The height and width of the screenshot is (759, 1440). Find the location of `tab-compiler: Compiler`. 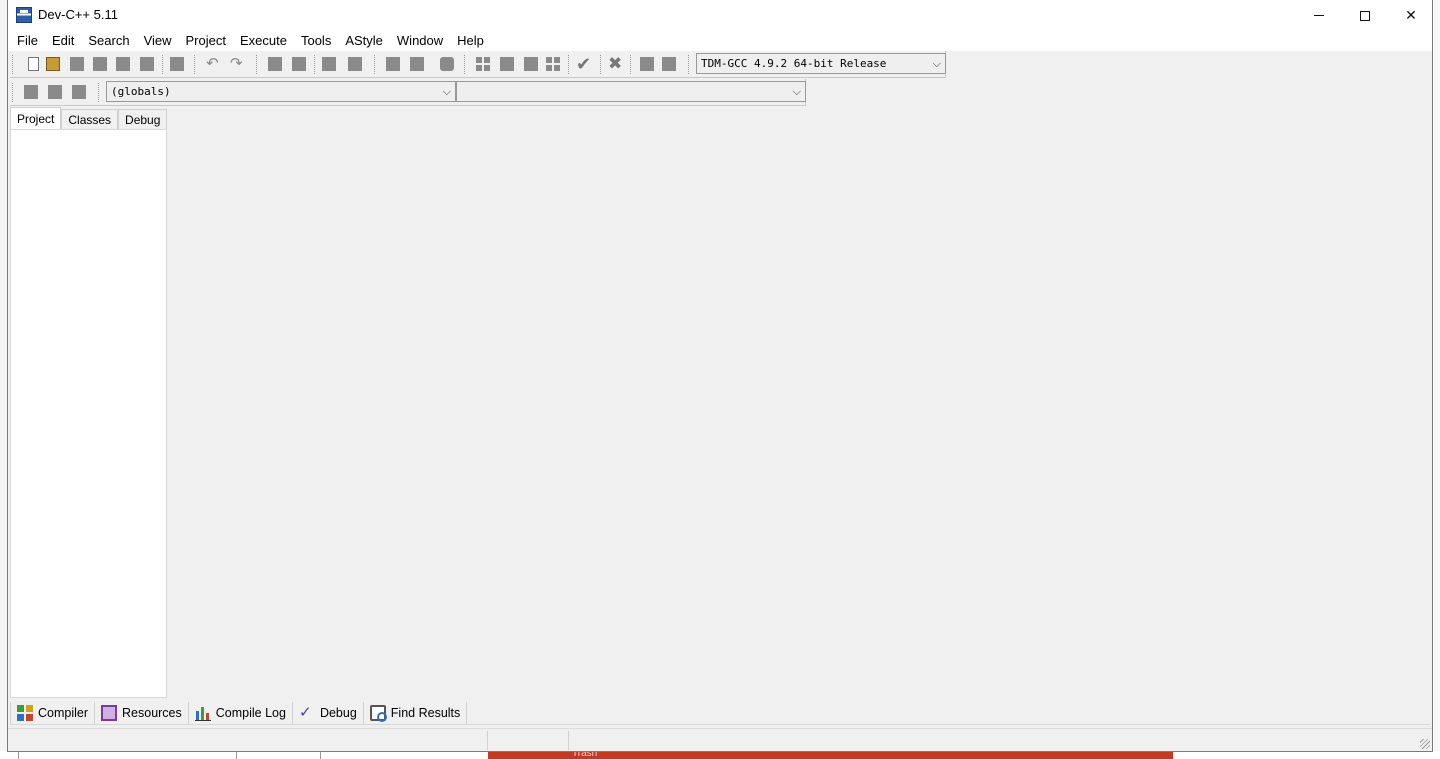

tab-compiler: Compiler is located at coordinates (53, 713).